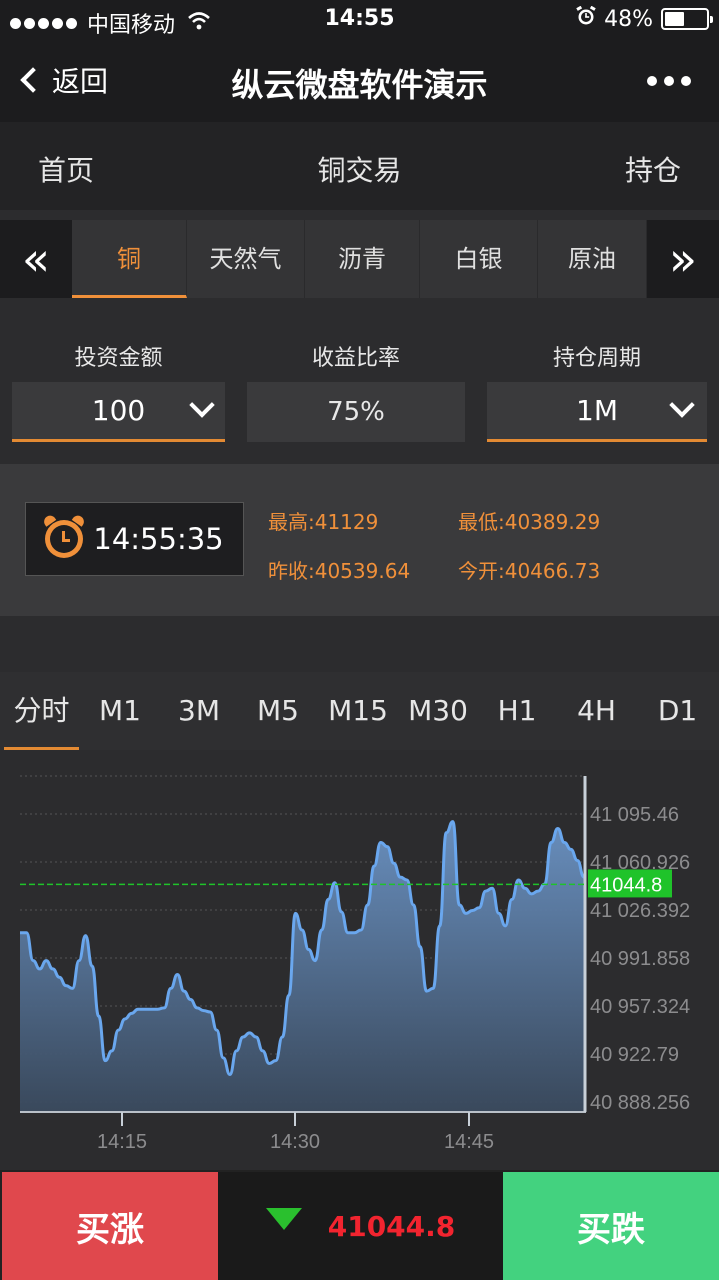 This screenshot has width=719, height=1280. What do you see at coordinates (653, 169) in the screenshot?
I see `tab-positions: 持仓` at bounding box center [653, 169].